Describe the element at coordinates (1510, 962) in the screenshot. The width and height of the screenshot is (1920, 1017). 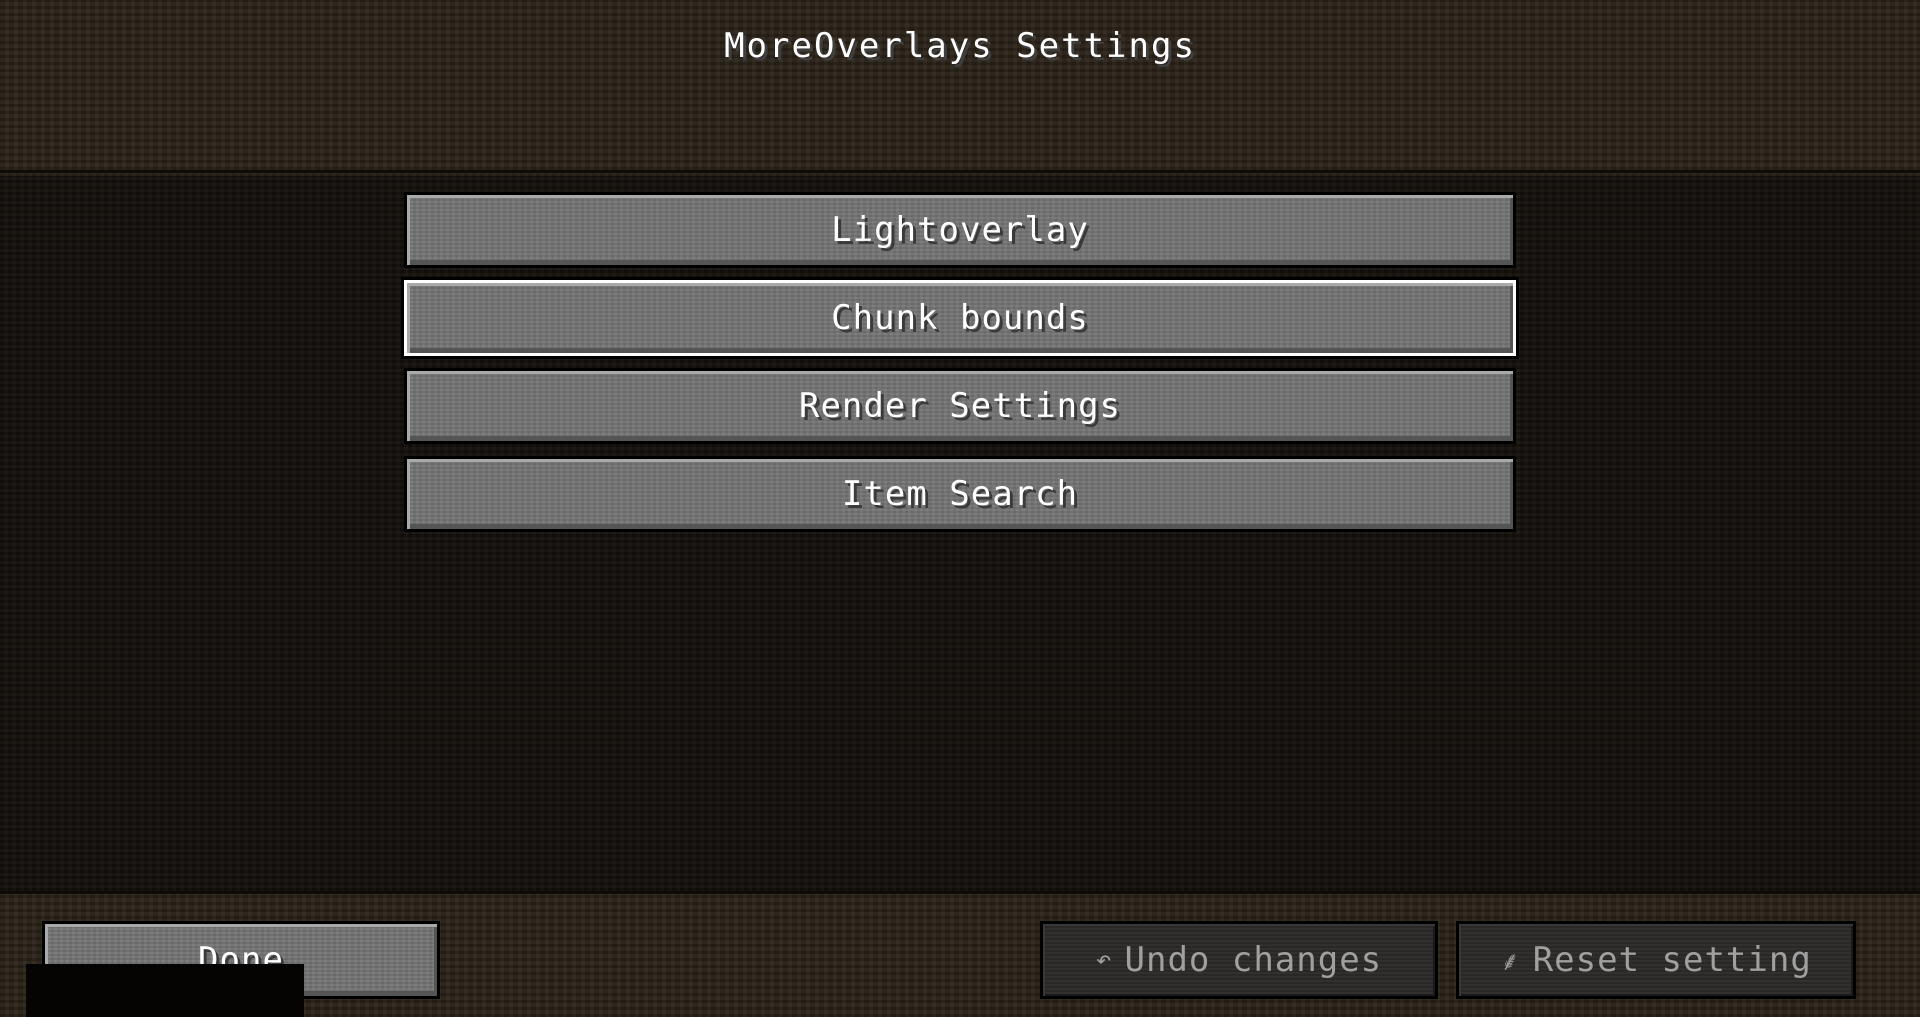
I see `broom-icon: ⸙` at that location.